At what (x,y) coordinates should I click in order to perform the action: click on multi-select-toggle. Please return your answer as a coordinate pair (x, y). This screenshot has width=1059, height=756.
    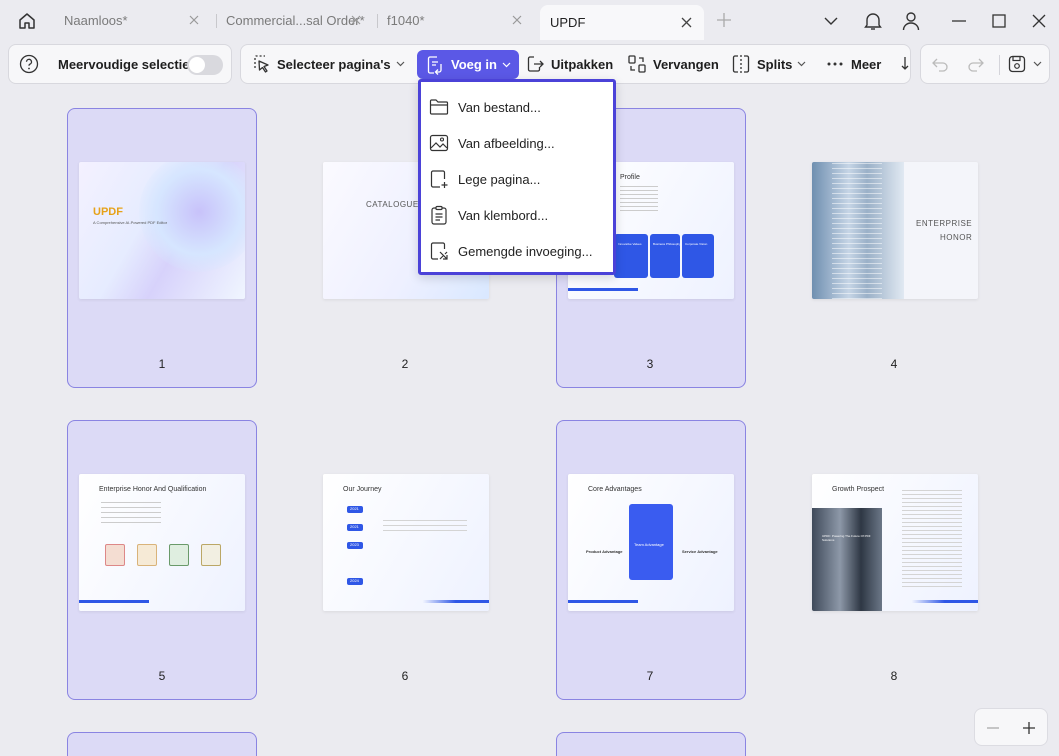
    Looking at the image, I should click on (205, 65).